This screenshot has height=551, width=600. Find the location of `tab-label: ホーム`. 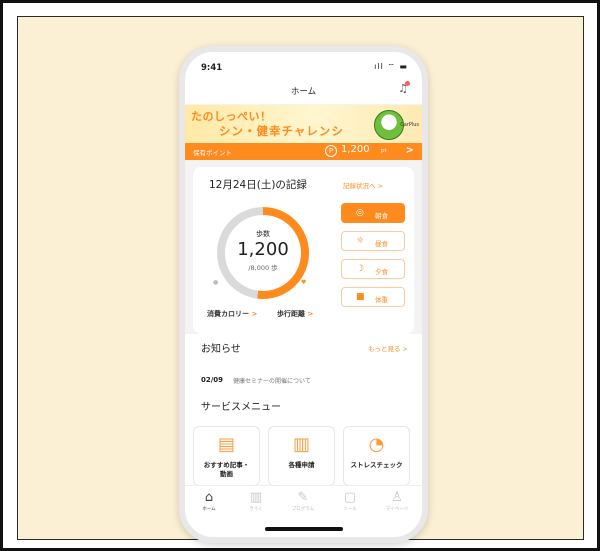

tab-label: ホーム is located at coordinates (209, 509).